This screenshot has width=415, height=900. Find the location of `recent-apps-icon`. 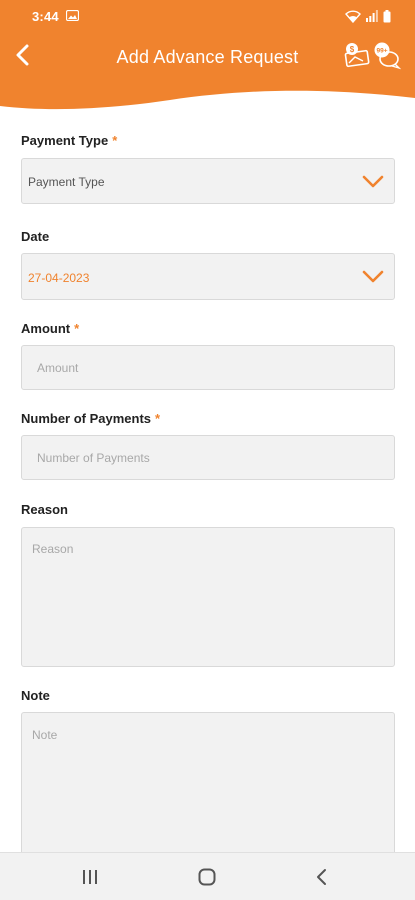

recent-apps-icon is located at coordinates (90, 877).